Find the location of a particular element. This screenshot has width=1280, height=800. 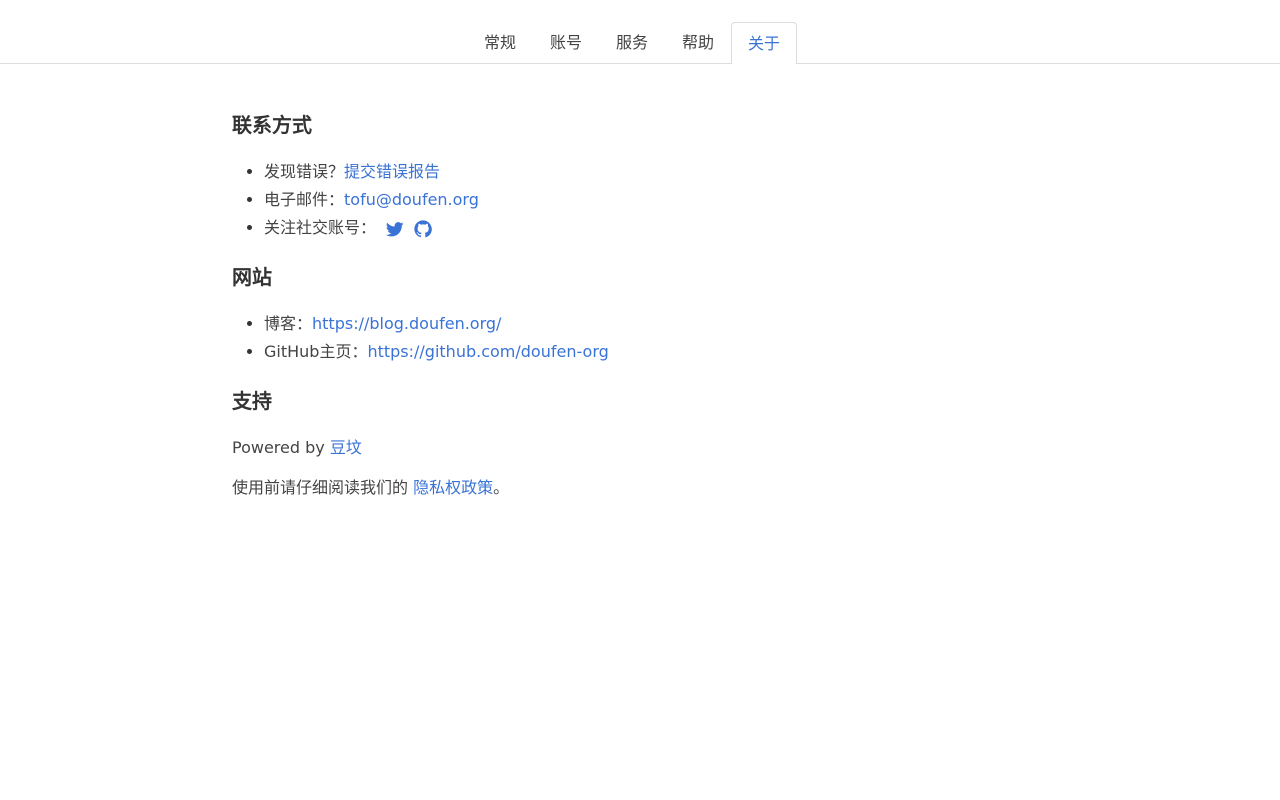

tab-account: 账号 is located at coordinates (566, 42).